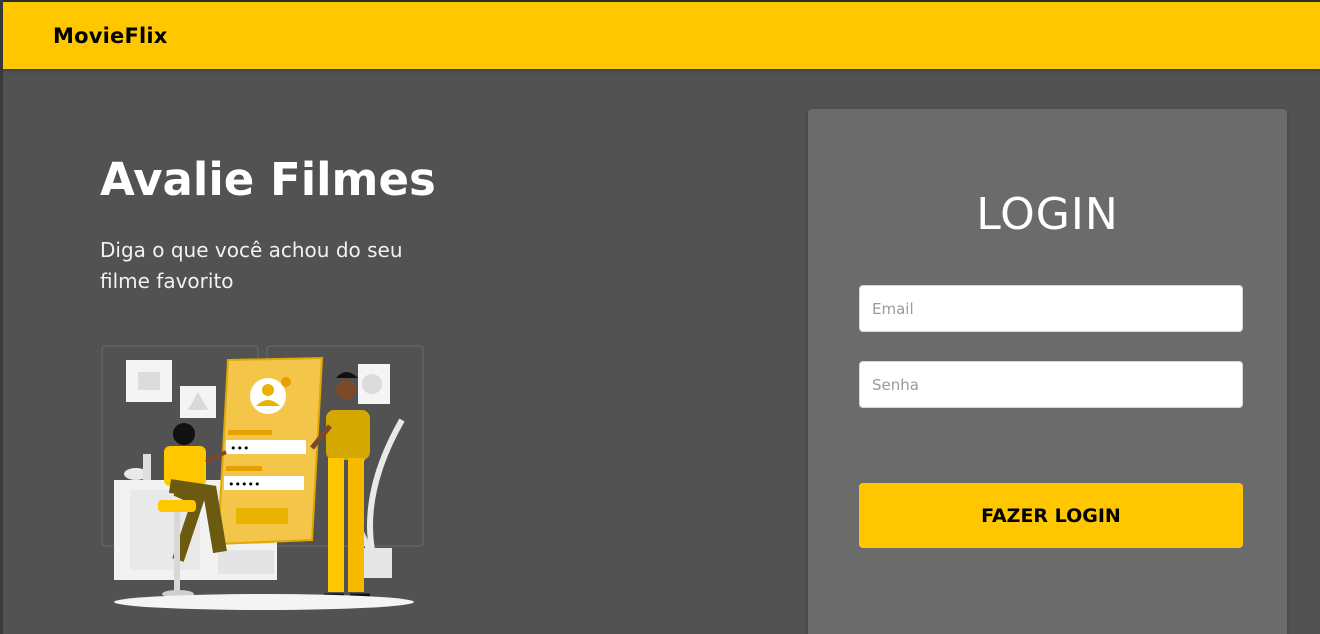 This screenshot has width=1320, height=634. Describe the element at coordinates (262, 477) in the screenshot. I see `login-illustration-icon: ••• •••••` at that location.